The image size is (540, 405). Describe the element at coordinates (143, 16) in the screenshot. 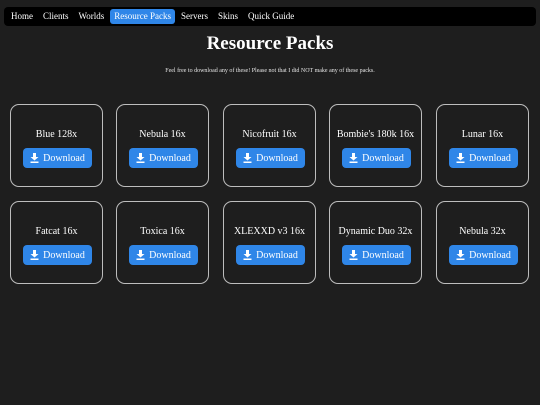

I see `nav-item-resource-packs: Resource Packs` at that location.